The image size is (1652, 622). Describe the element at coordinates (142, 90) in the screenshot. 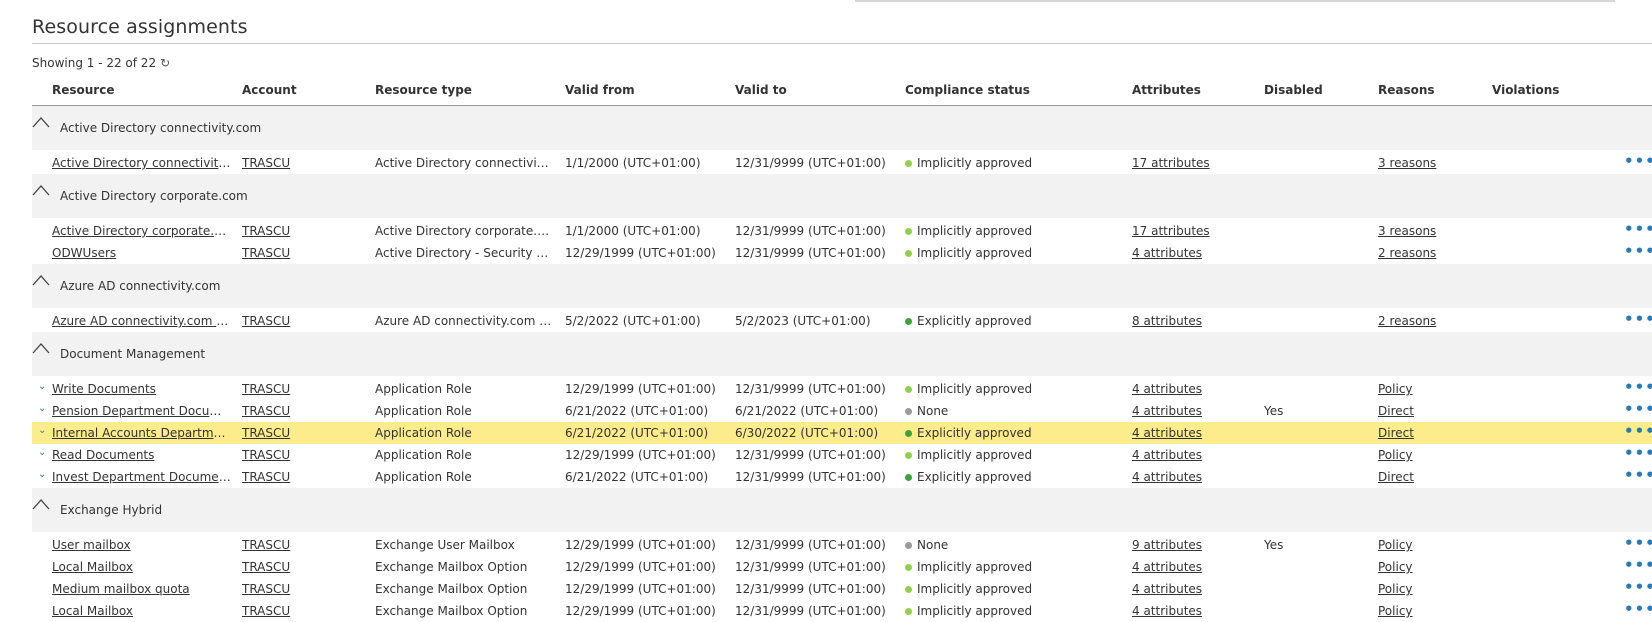

I see `column-header-resource: Resource` at that location.